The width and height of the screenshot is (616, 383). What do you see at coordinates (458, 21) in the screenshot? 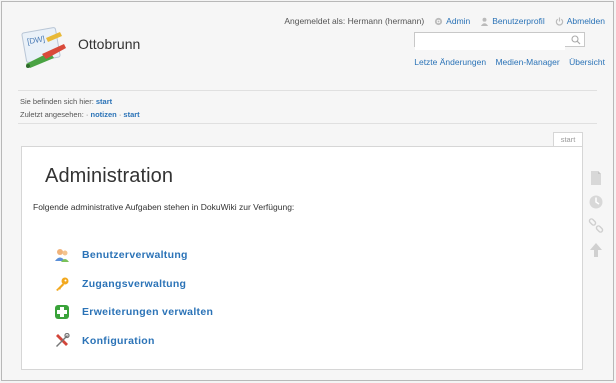
I see `admin-link: Admin` at bounding box center [458, 21].